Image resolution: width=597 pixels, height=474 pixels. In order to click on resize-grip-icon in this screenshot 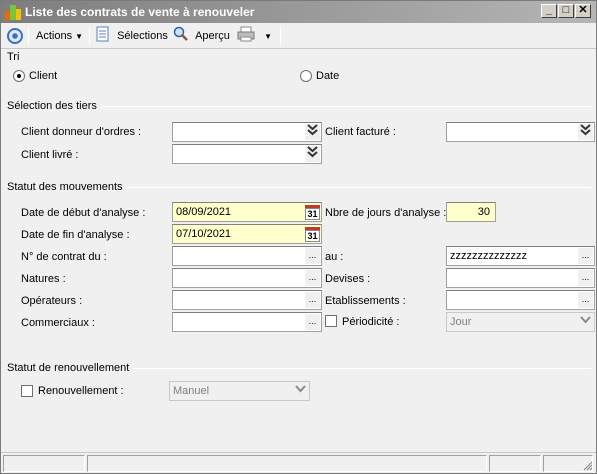, I will do `click(587, 465)`.